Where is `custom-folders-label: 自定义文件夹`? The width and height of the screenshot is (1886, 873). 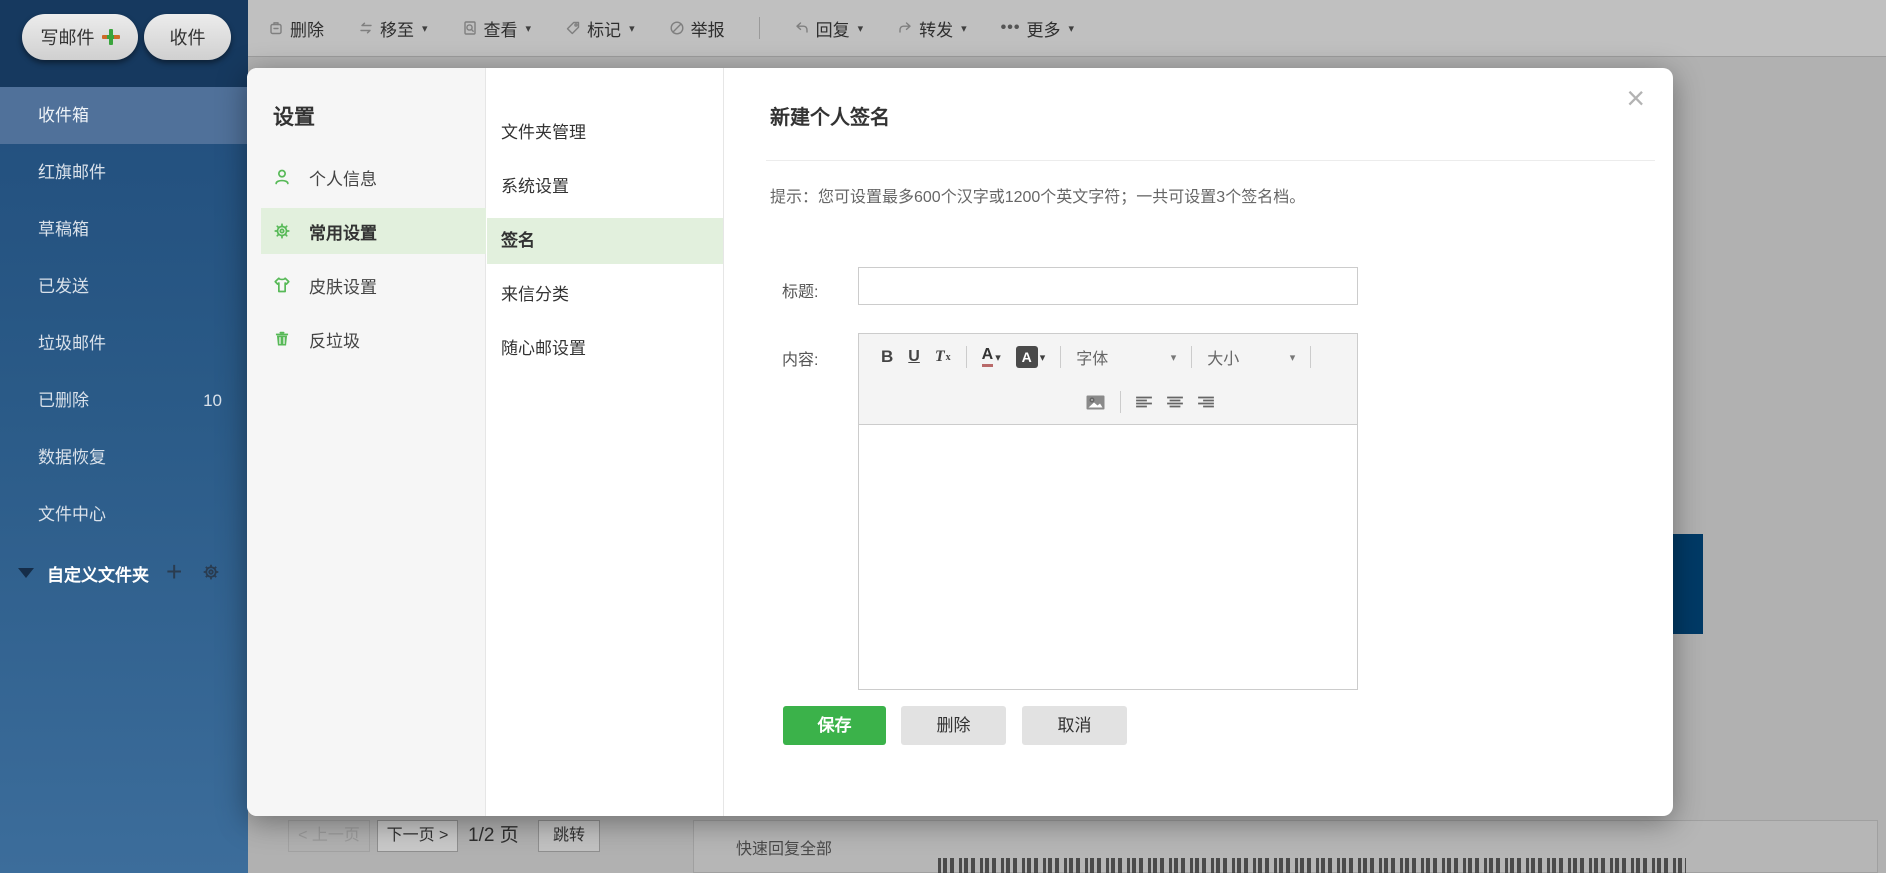 custom-folders-label: 自定义文件夹 is located at coordinates (98, 575).